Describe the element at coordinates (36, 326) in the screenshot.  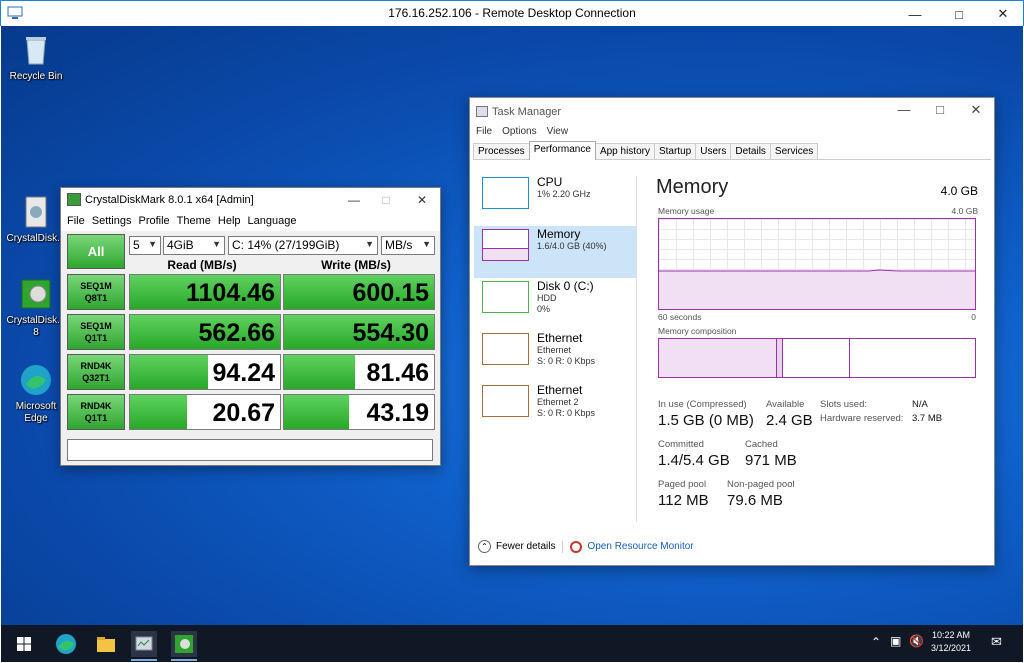
I see `desktop-icon-label: CrystalDisk... 8` at that location.